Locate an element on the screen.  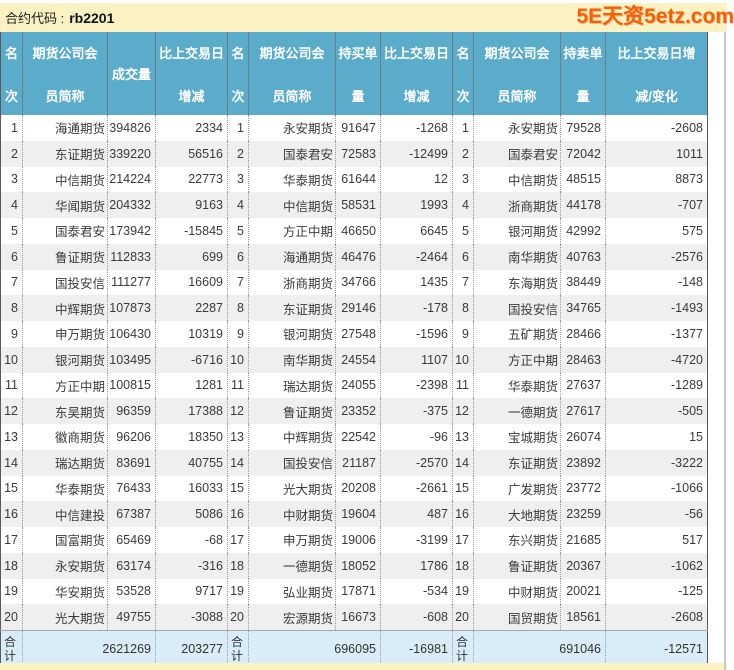
rank-cell: 5 is located at coordinates (238, 231).